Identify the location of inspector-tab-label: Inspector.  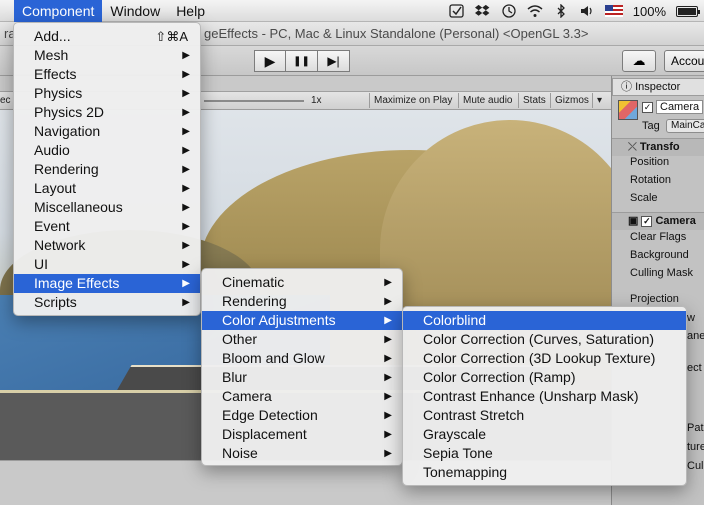
(658, 87).